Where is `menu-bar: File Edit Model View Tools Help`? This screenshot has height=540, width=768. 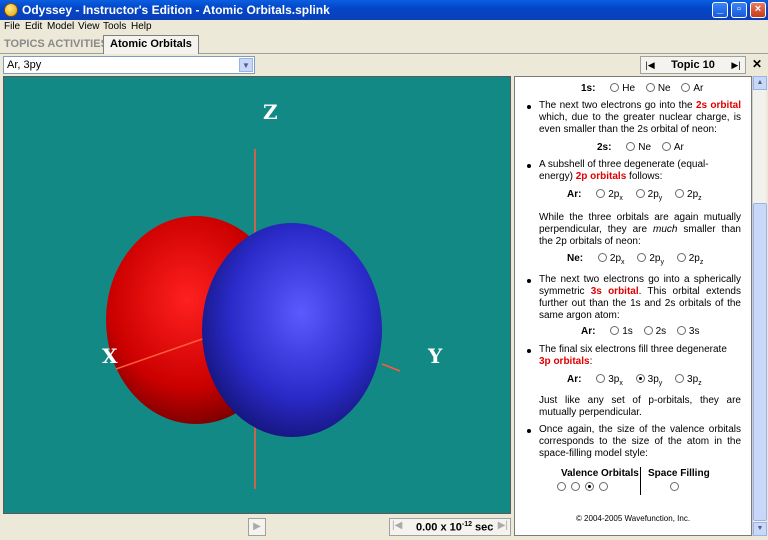
menu-bar: File Edit Model View Tools Help is located at coordinates (384, 27).